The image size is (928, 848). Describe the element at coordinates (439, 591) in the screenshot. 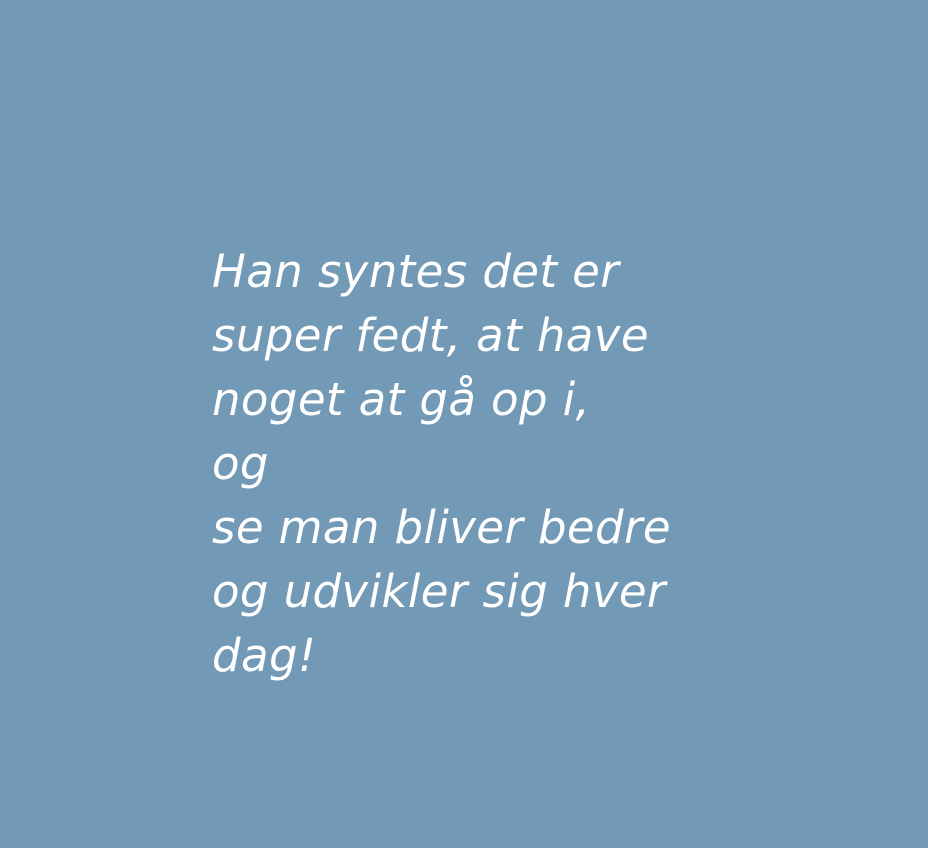

I see `quote-line: og udvikler sig hver` at that location.